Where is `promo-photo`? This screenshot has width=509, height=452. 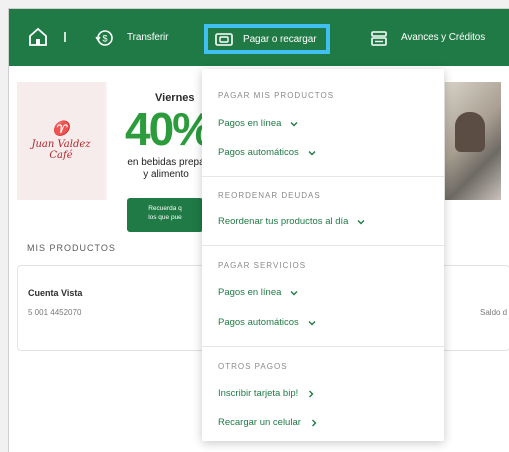
promo-photo is located at coordinates (473, 141).